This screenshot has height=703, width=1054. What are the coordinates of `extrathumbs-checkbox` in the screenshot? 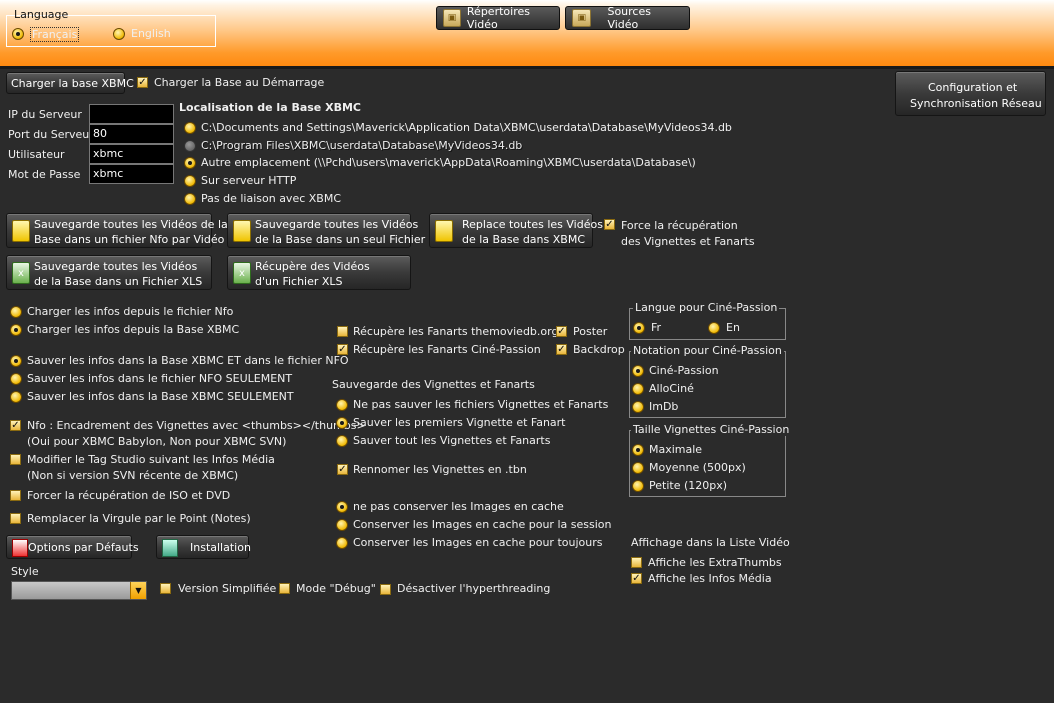 It's located at (636, 562).